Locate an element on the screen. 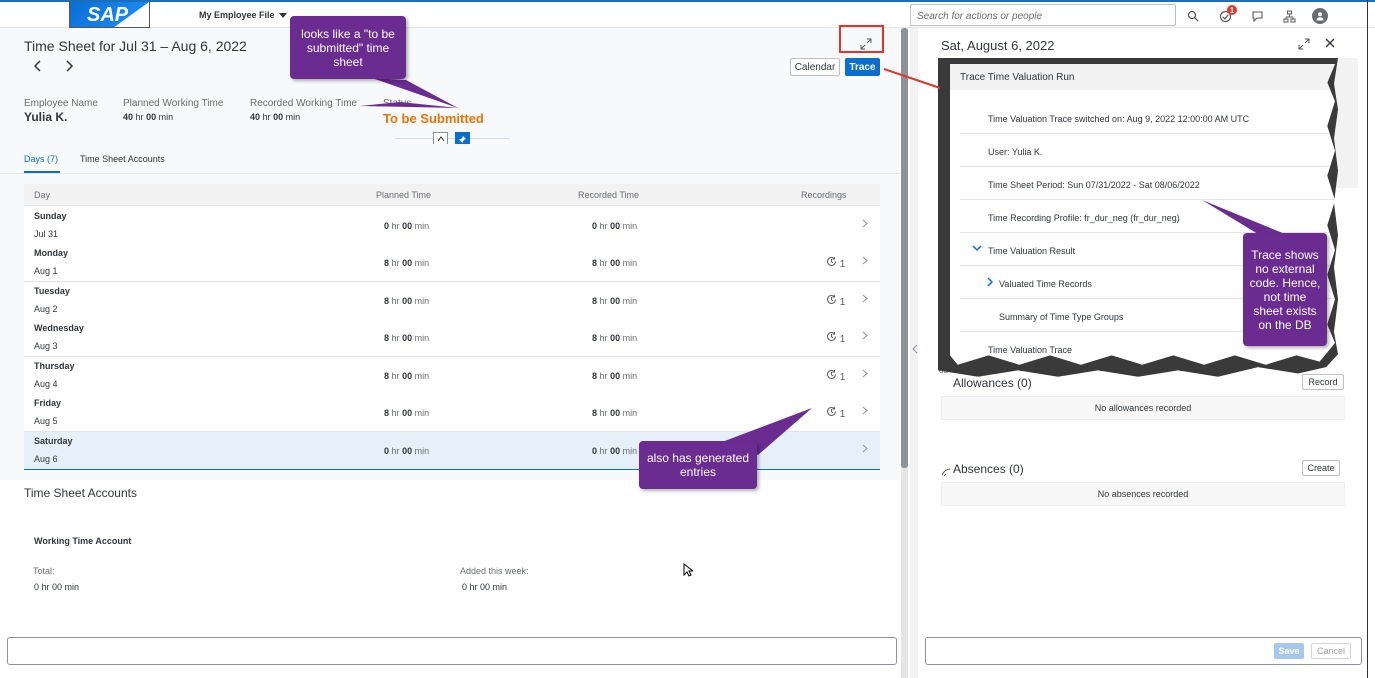  calendar-button: Calendar is located at coordinates (815, 67).